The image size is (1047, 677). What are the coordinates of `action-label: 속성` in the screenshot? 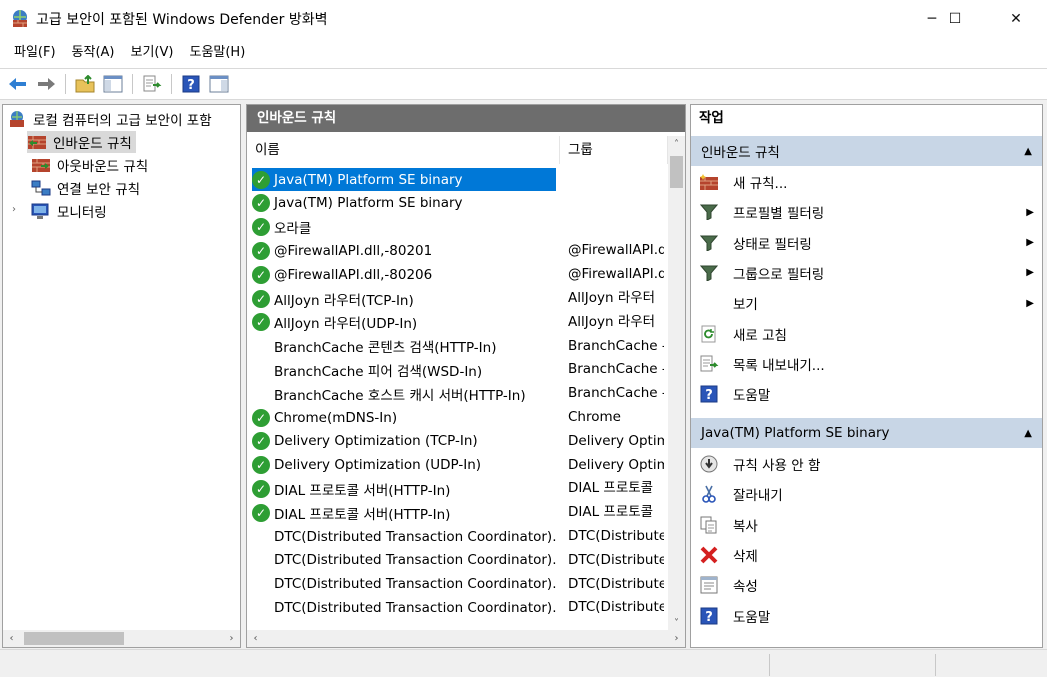 It's located at (745, 587).